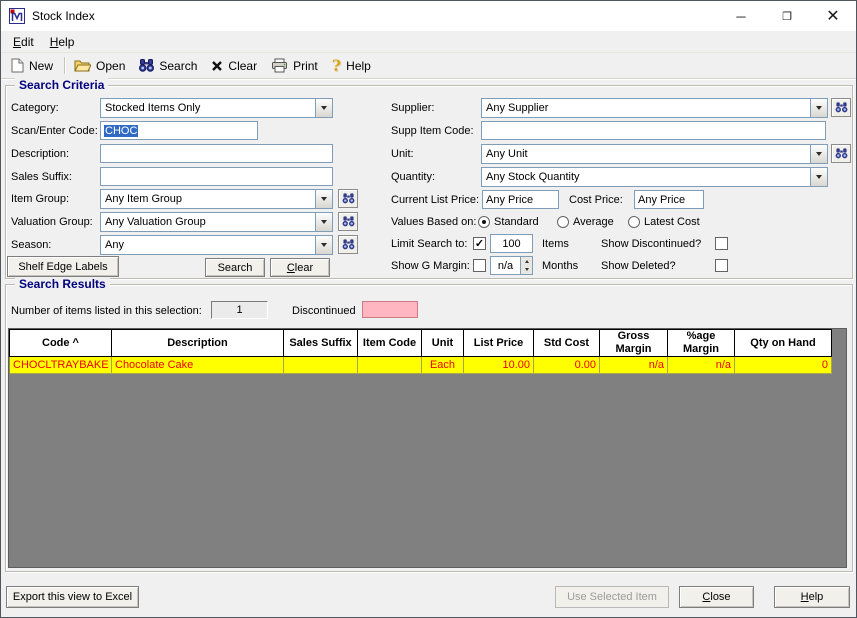  What do you see at coordinates (526, 261) in the screenshot?
I see `spinner-up-icon` at bounding box center [526, 261].